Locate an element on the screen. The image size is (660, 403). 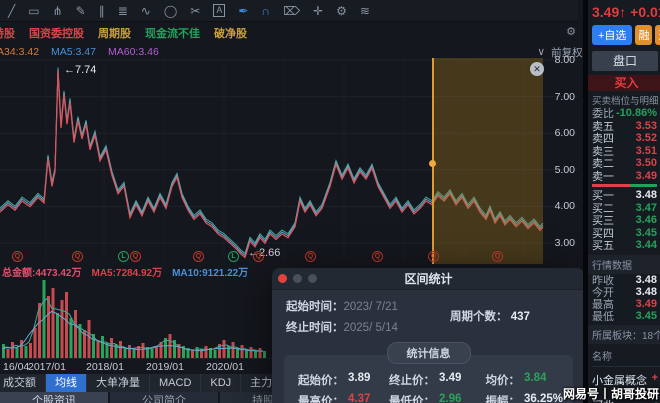
sector-count-header: 所属板块：18个 is located at coordinates (624, 334).